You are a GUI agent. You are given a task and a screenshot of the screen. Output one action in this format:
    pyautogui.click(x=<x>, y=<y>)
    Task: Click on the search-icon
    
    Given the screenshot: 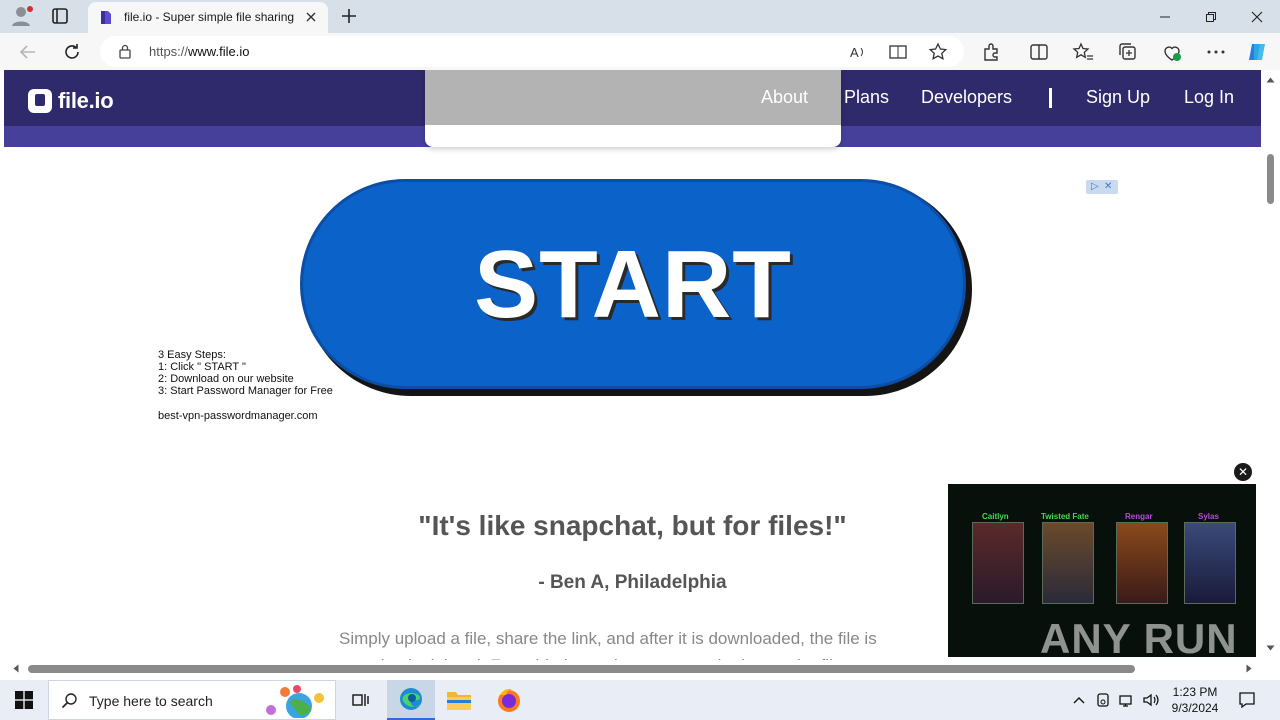 What is the action you would take?
    pyautogui.click(x=69, y=701)
    